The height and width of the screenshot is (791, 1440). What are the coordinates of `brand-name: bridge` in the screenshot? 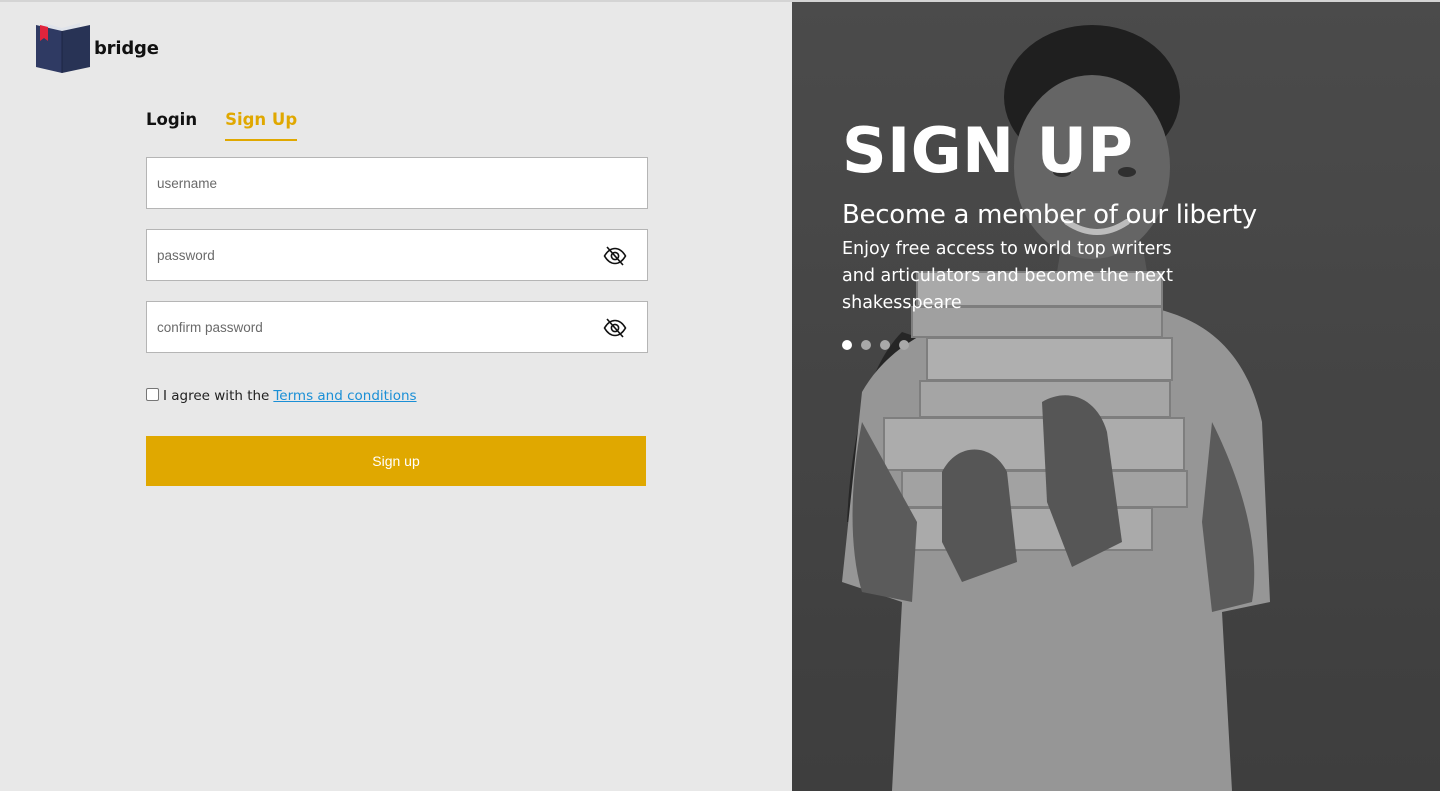 It's located at (126, 48).